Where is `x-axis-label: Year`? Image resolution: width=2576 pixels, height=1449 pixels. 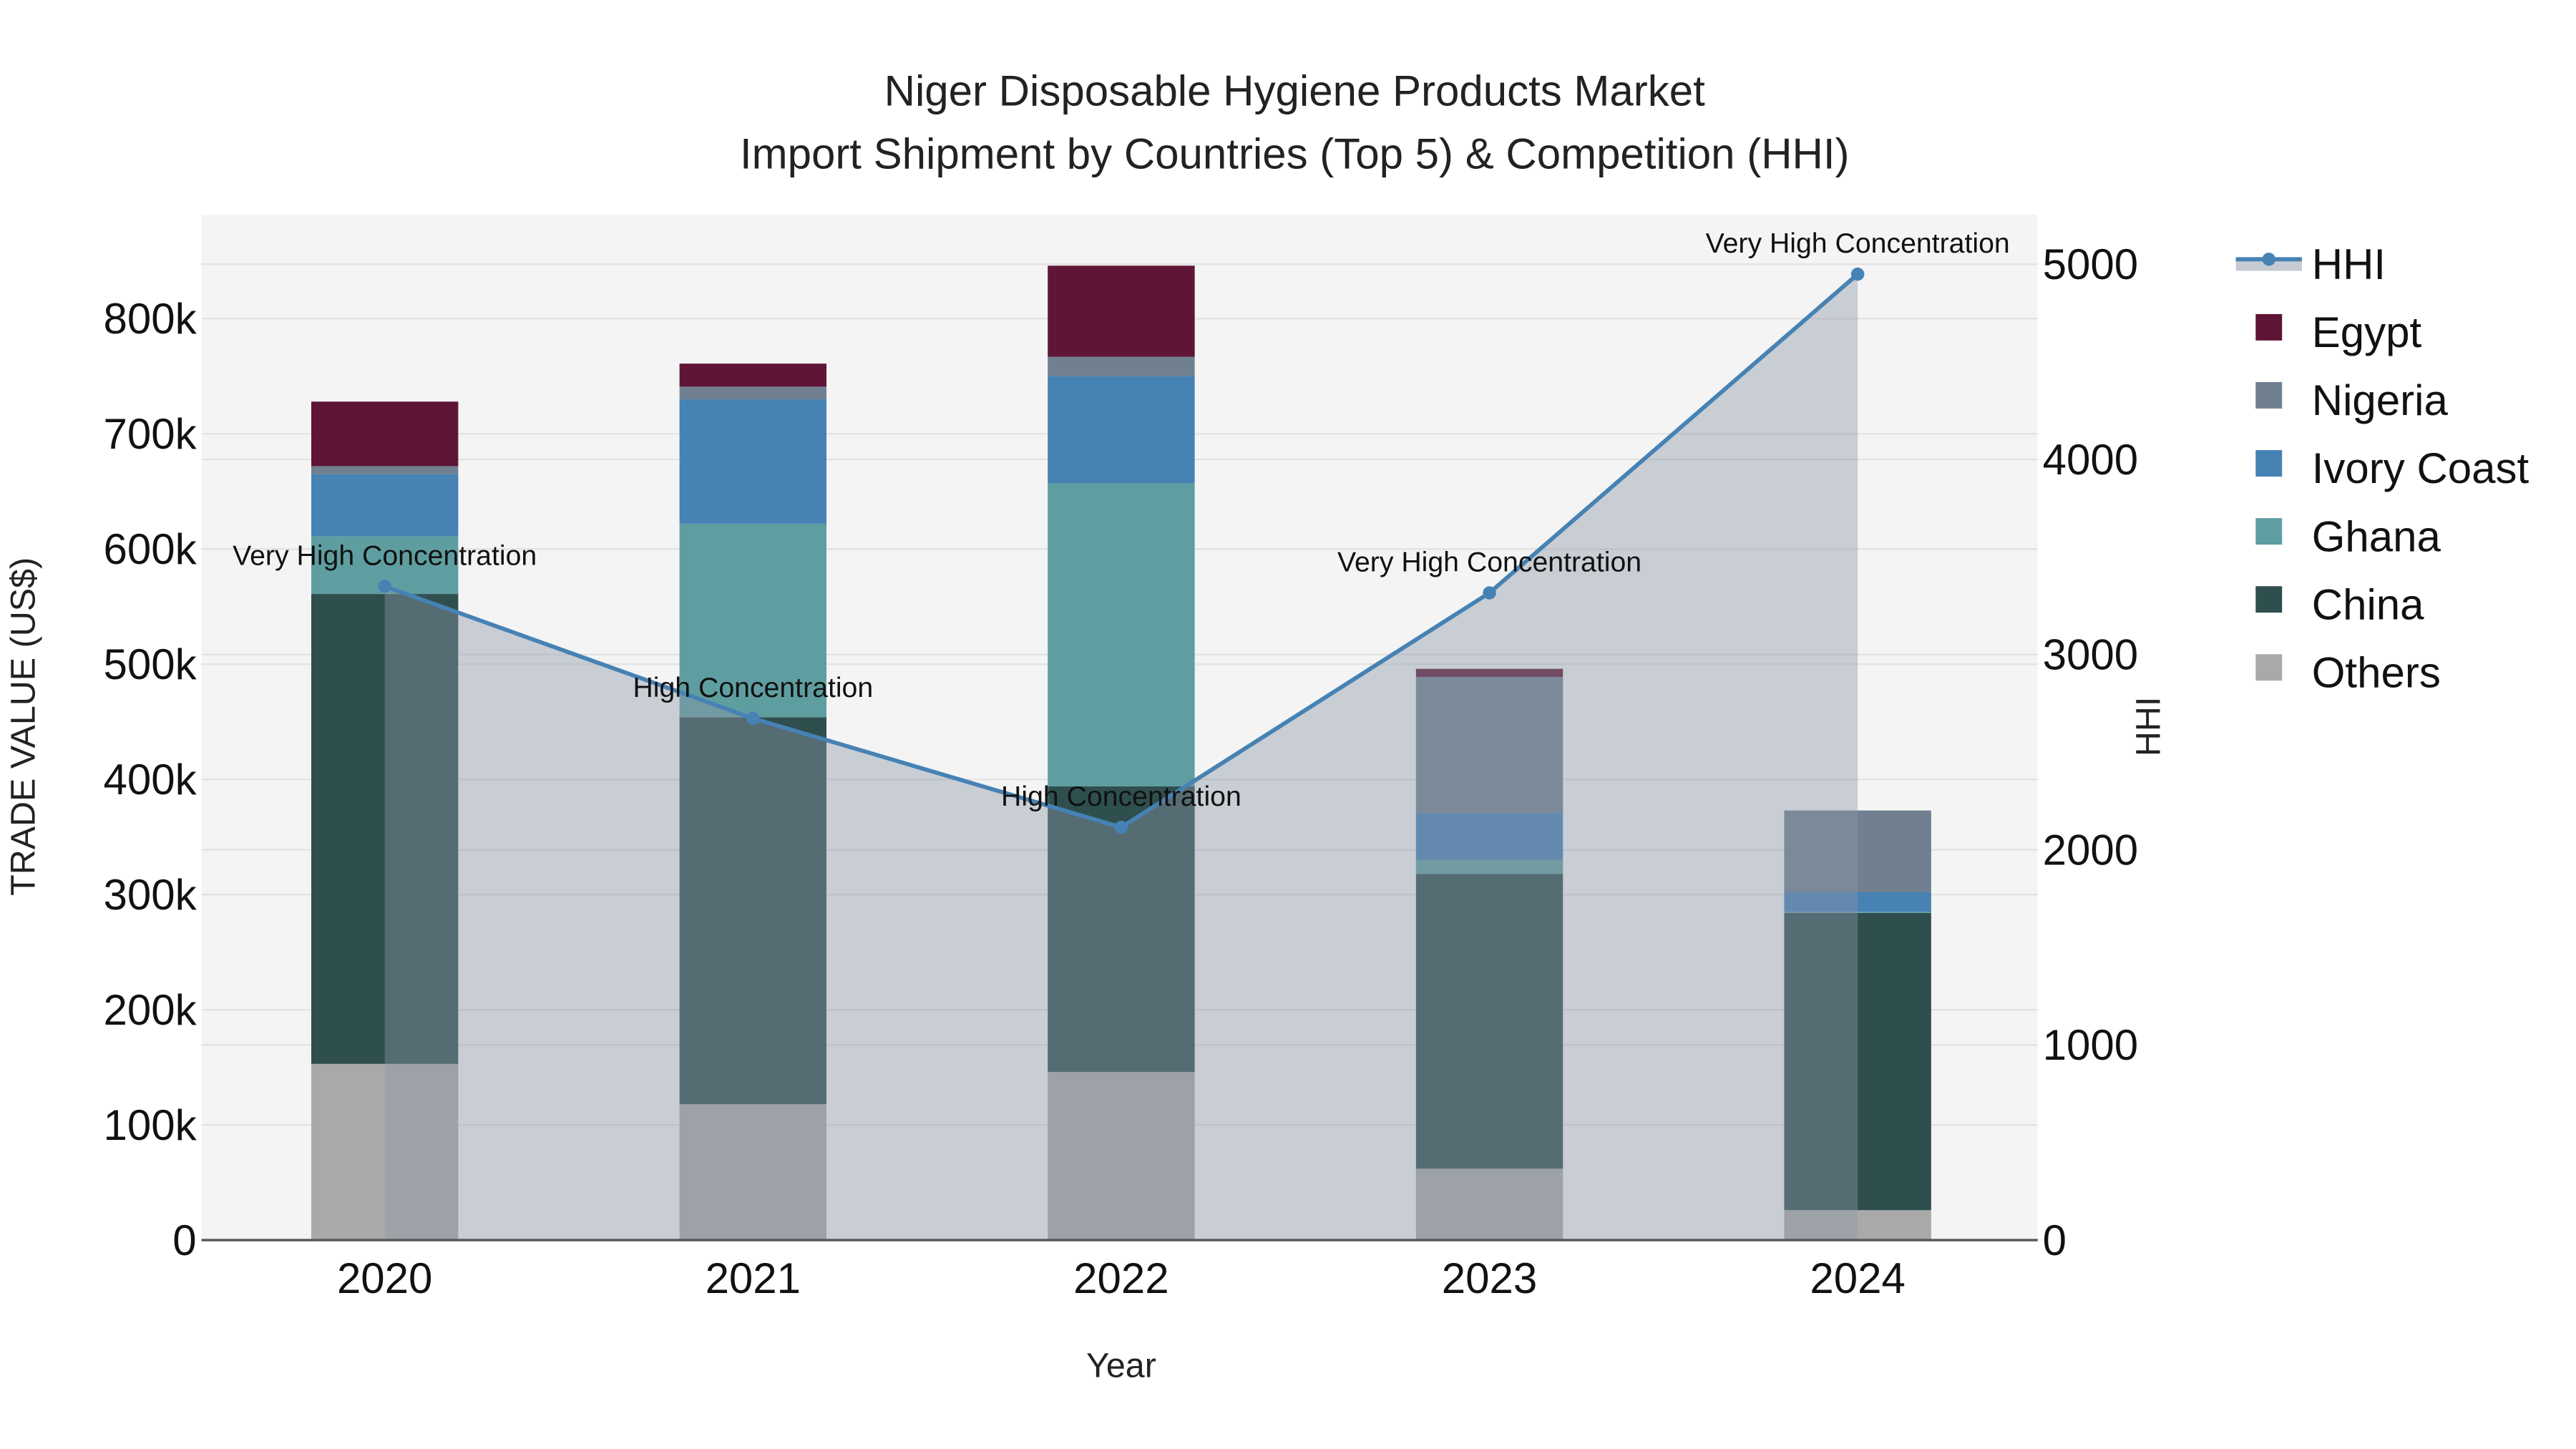
x-axis-label: Year is located at coordinates (1121, 1366).